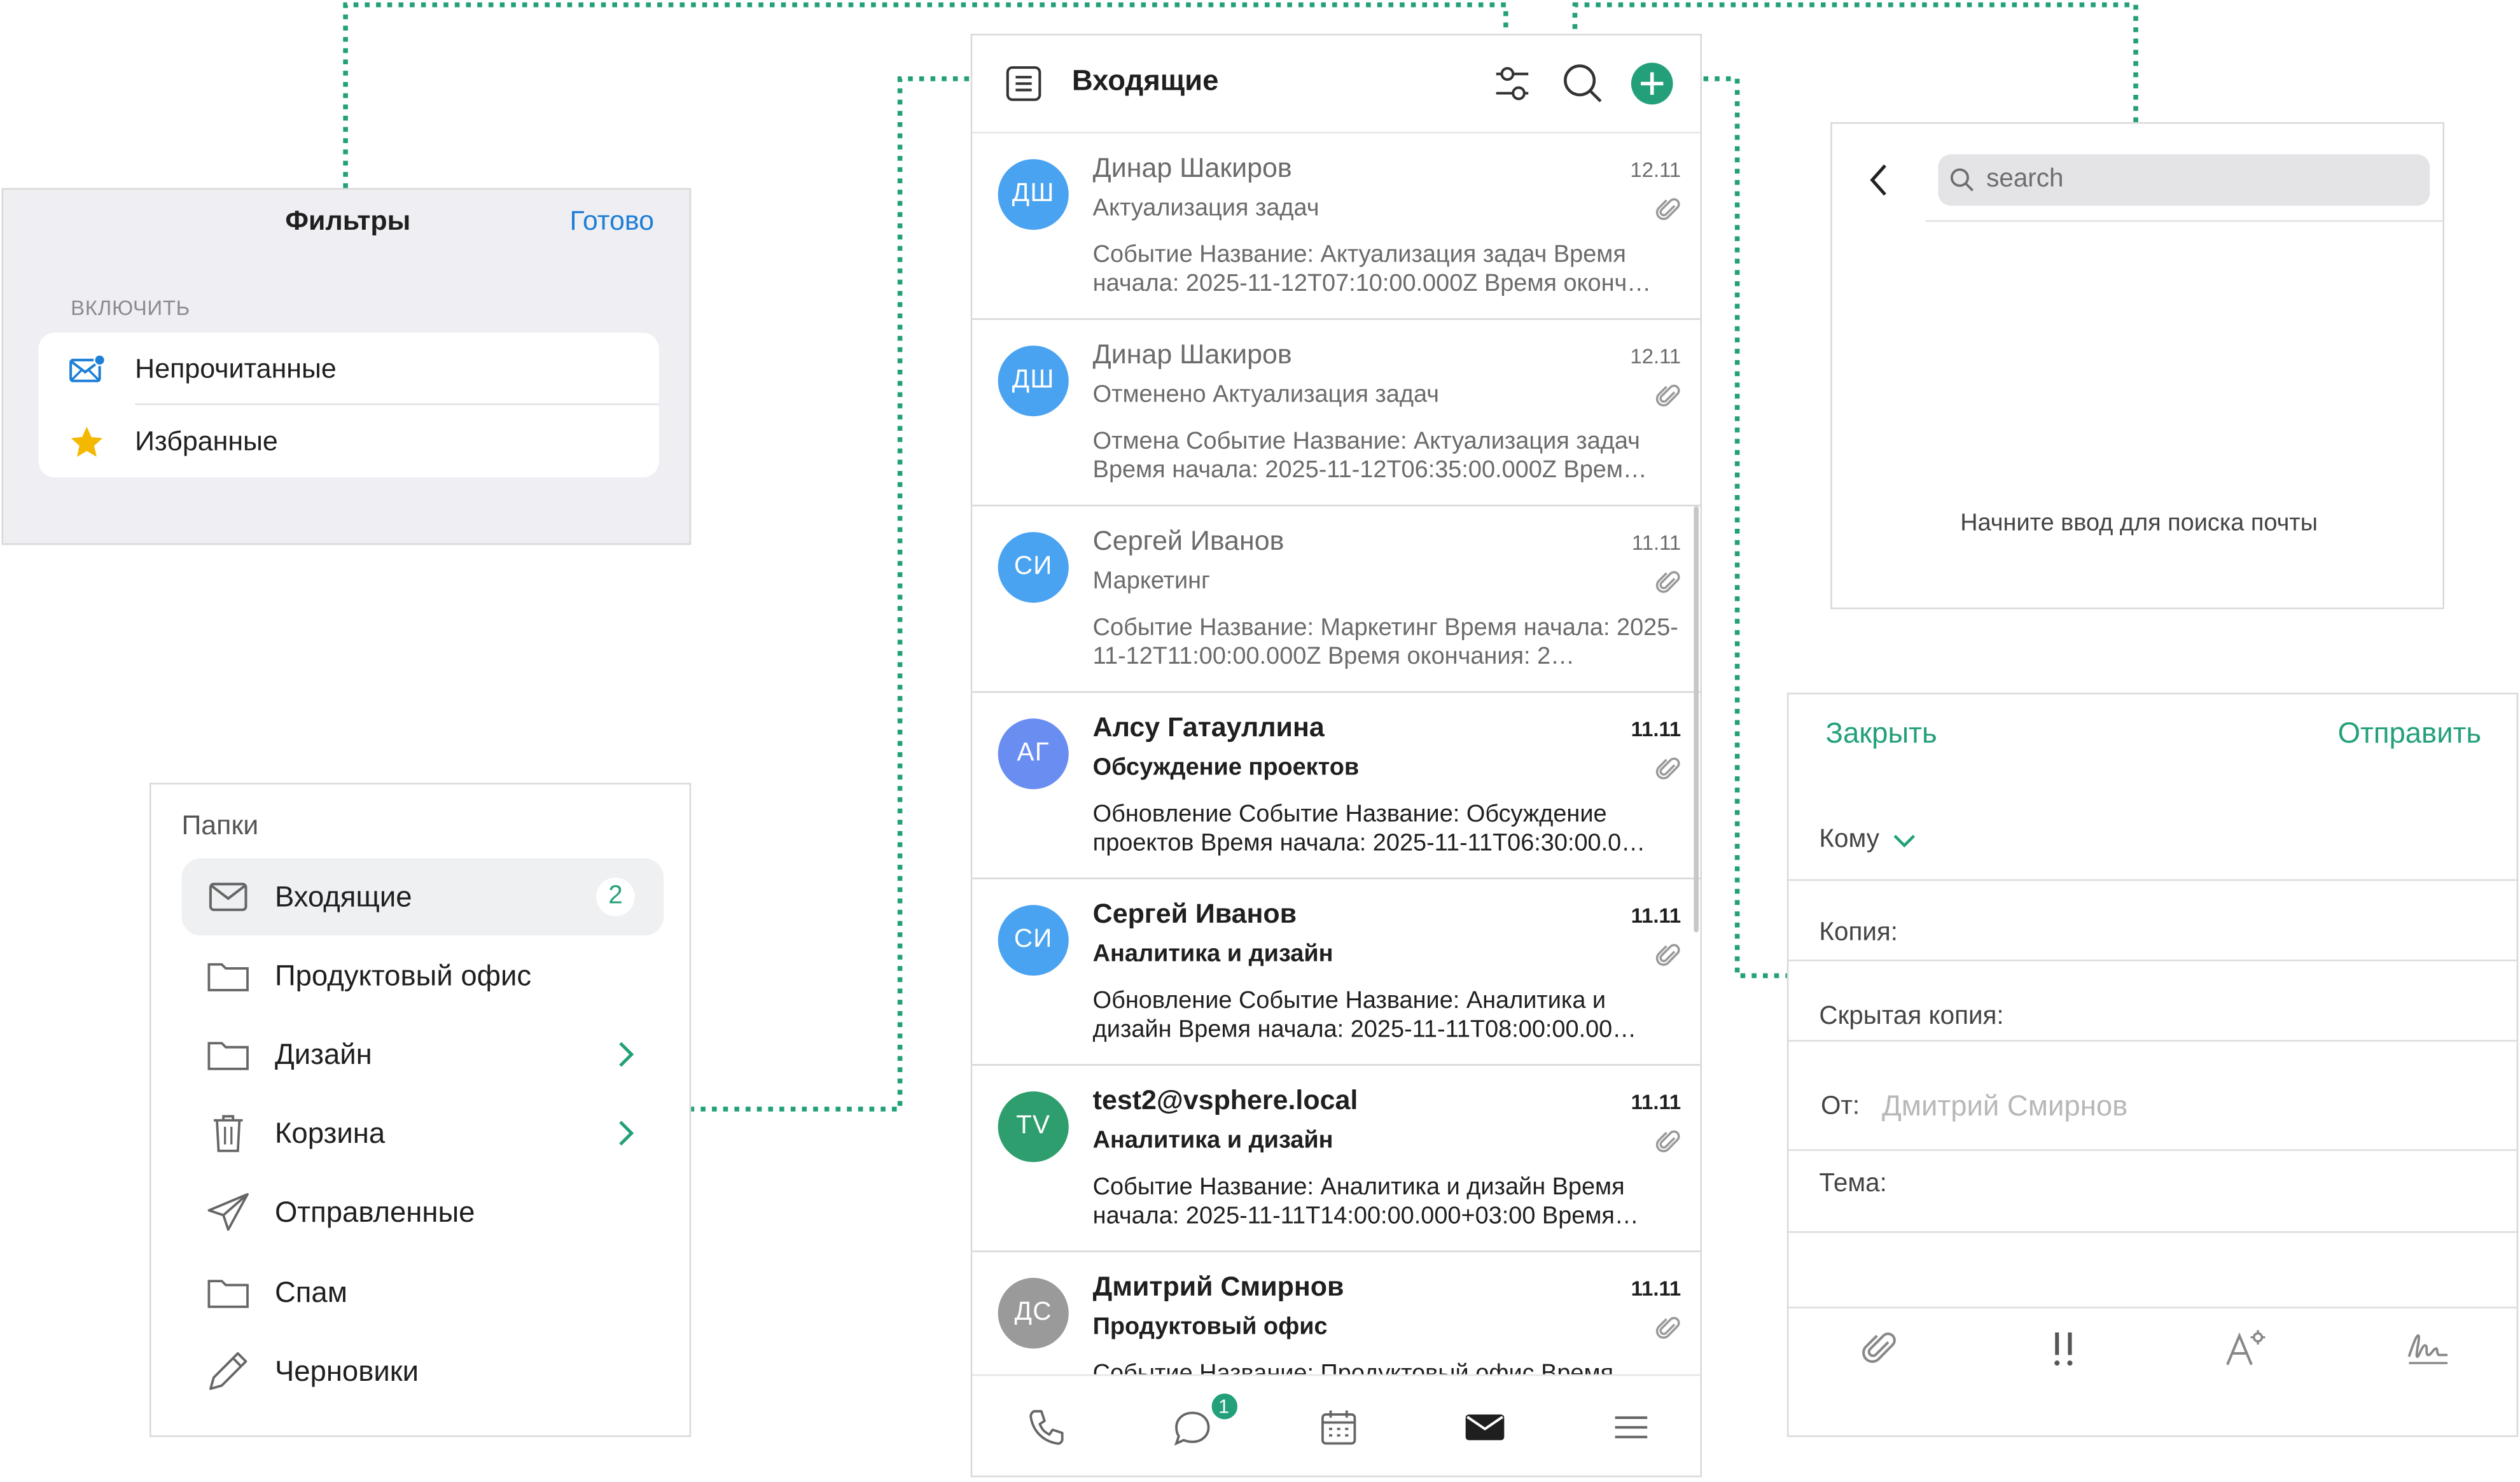 Image resolution: width=2520 pixels, height=1482 pixels. Describe the element at coordinates (615, 896) in the screenshot. I see `unread-count-badge: 2` at that location.